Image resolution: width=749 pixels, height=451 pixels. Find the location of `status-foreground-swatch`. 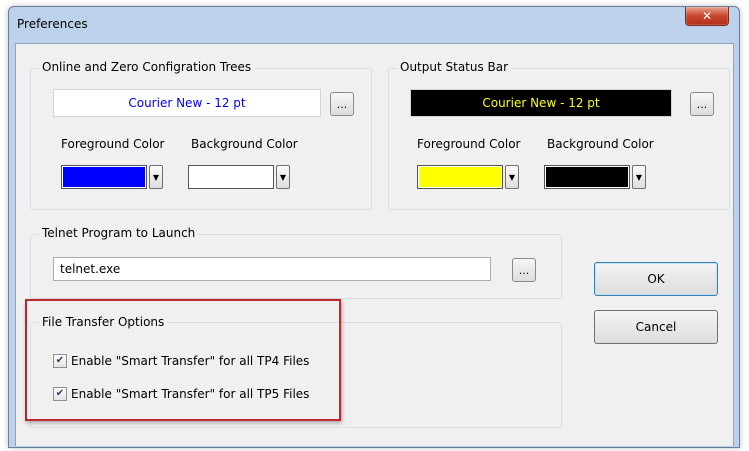

status-foreground-swatch is located at coordinates (460, 177).